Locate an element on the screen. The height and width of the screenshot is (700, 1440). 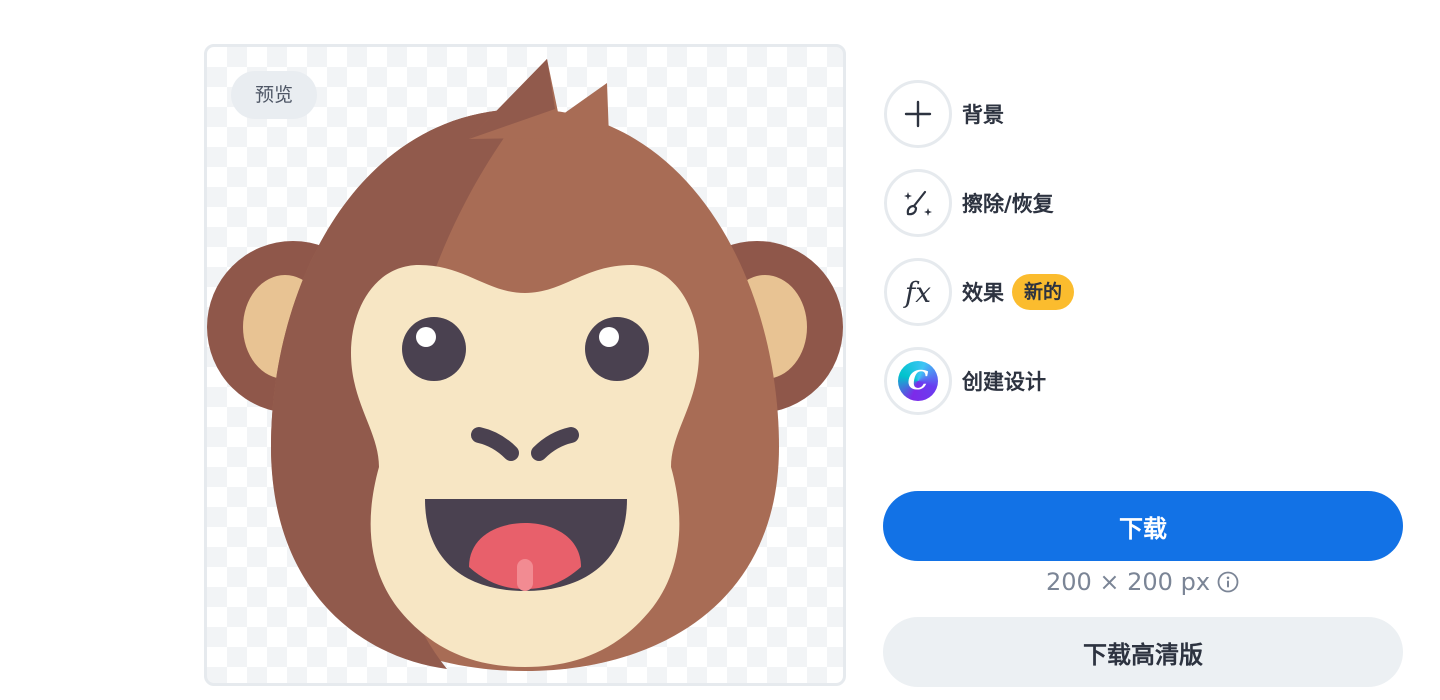
create-design-tool-circle: C is located at coordinates (918, 381).